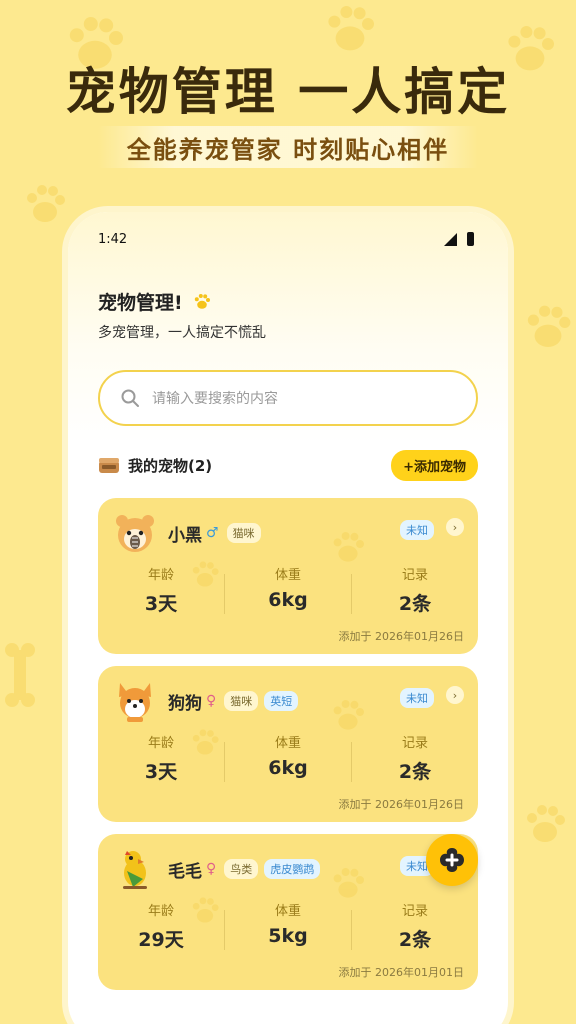 This screenshot has height=1024, width=576. I want to click on signal-icon, so click(450, 239).